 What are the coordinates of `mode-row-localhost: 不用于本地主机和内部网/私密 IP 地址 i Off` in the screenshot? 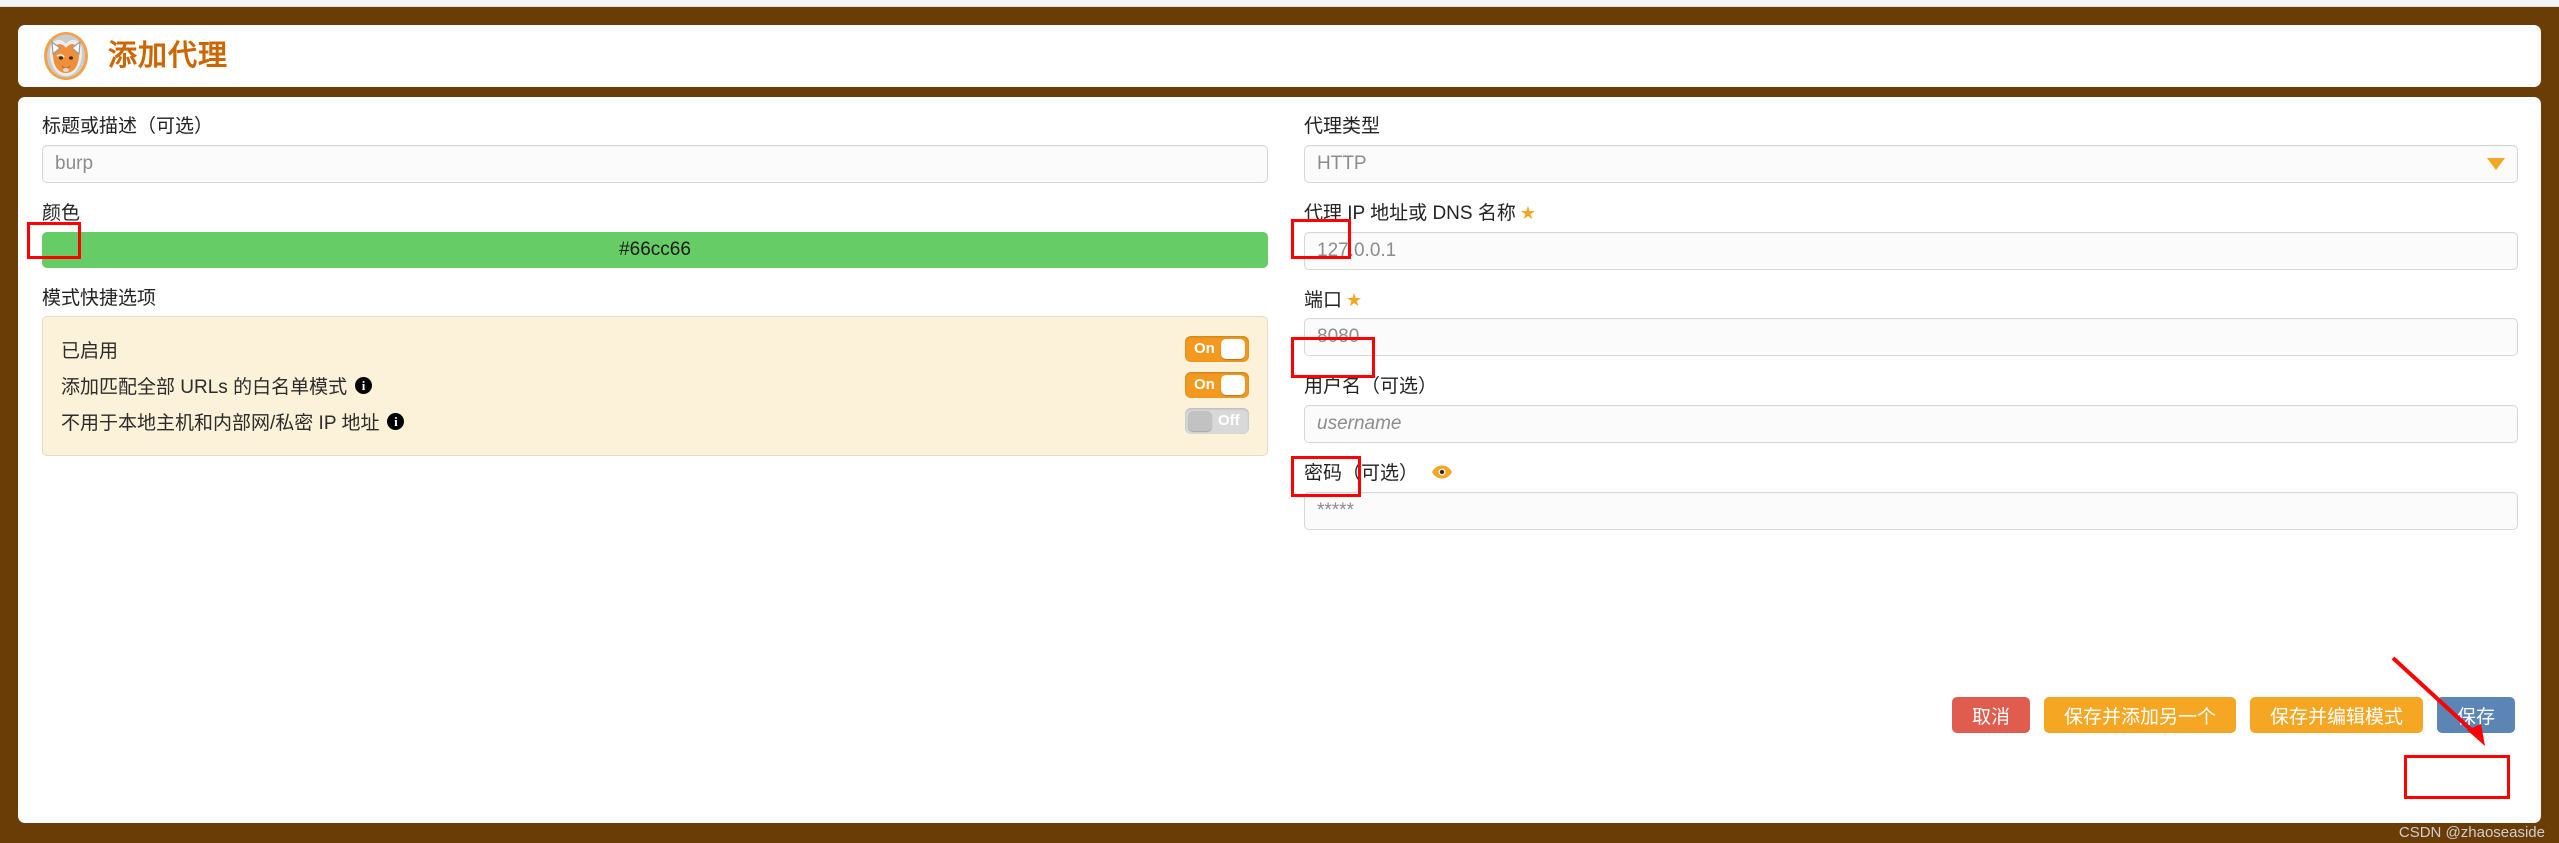 It's located at (655, 421).